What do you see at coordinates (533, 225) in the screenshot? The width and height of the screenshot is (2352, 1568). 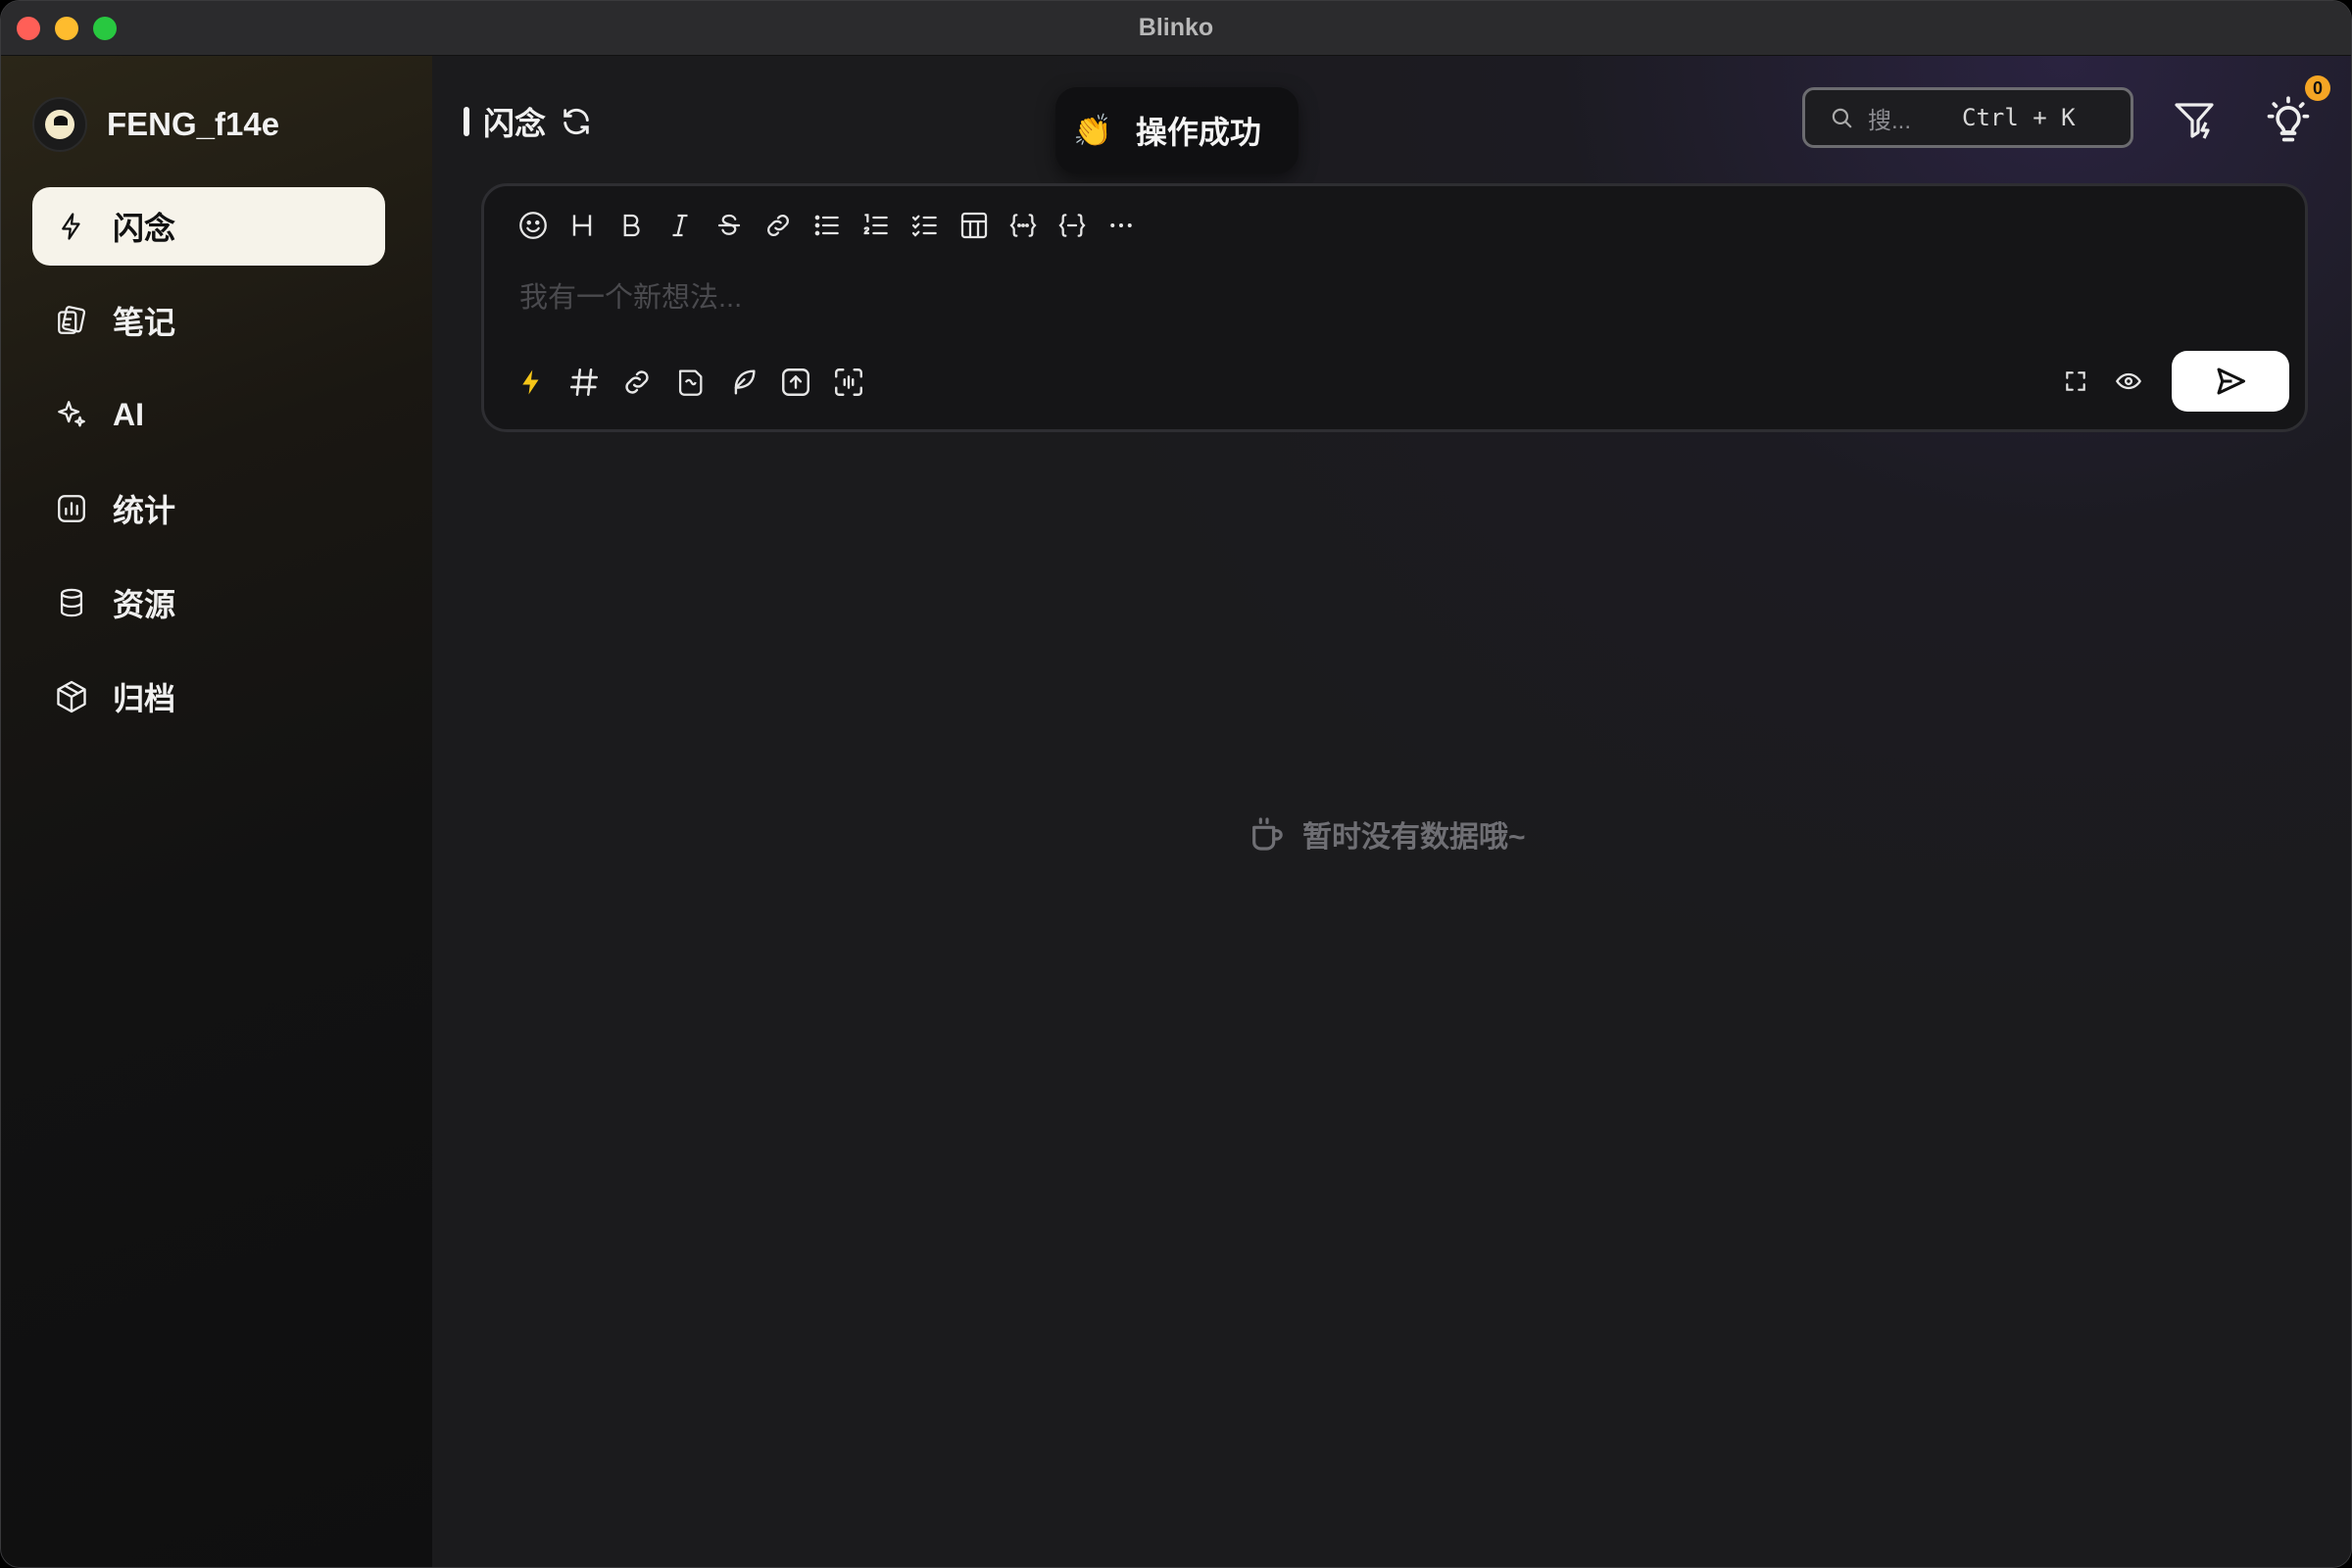 I see `emoji-icon` at bounding box center [533, 225].